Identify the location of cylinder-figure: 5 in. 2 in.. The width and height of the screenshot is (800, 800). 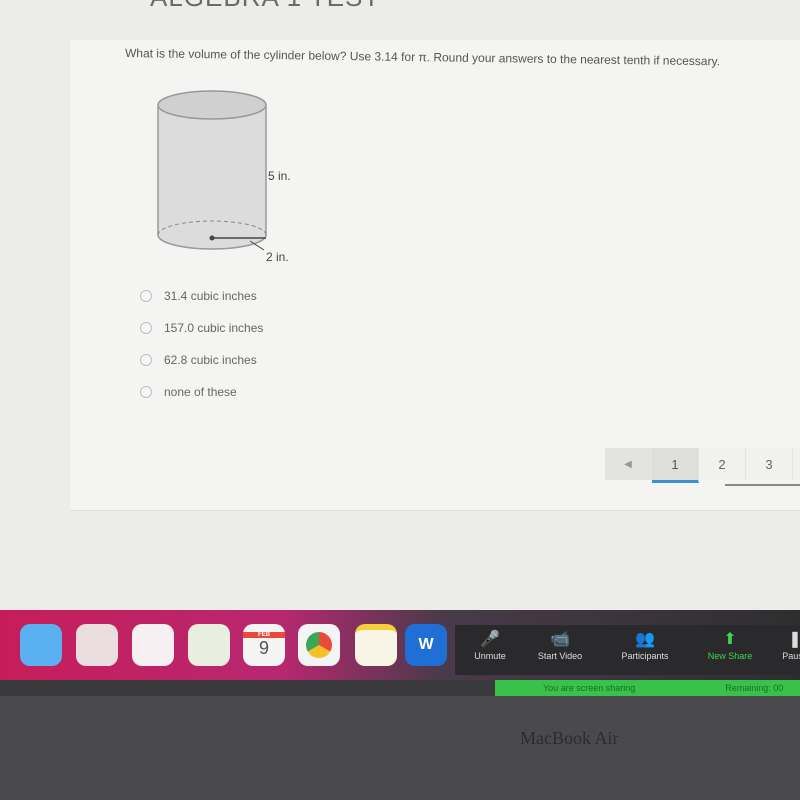
(224, 177).